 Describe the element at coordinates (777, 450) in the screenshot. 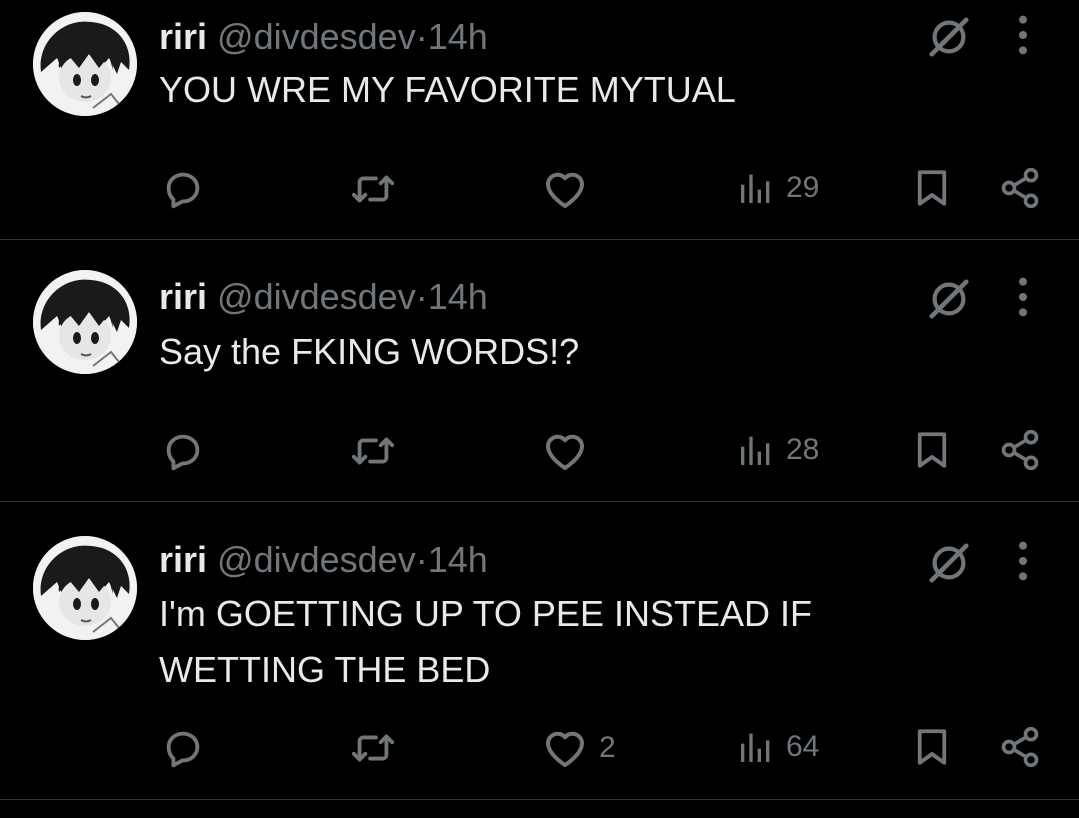

I see `views-button: 28` at that location.